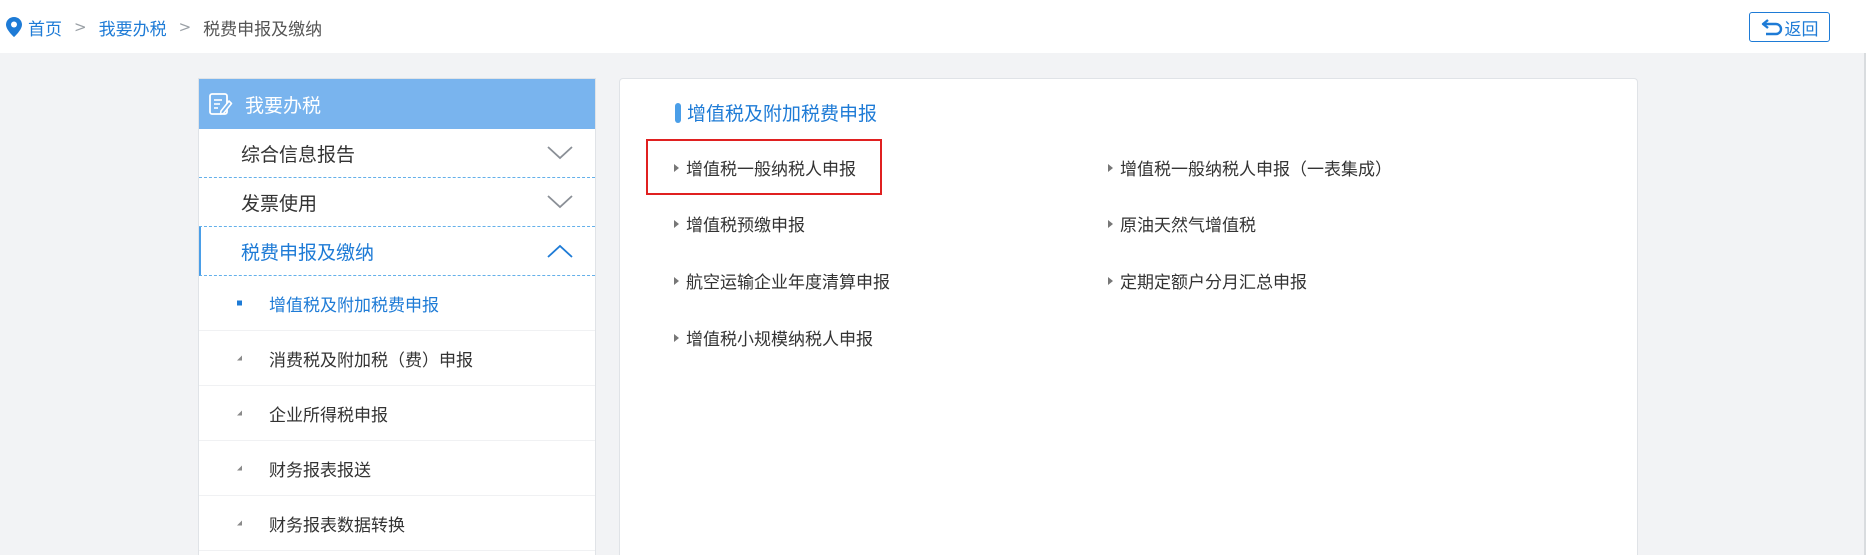  Describe the element at coordinates (1256, 170) in the screenshot. I see `link-label: 增值税一般纳税人申报（一表集成）` at that location.